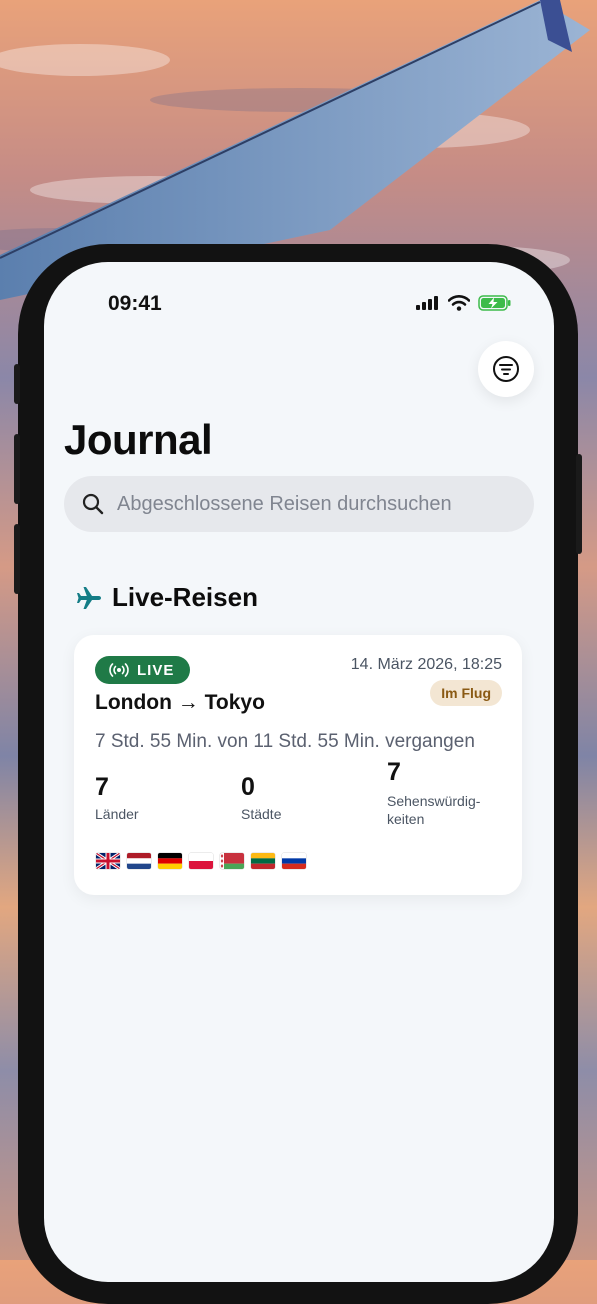 The height and width of the screenshot is (1304, 597). What do you see at coordinates (185, 597) in the screenshot?
I see `section-label: Live-Reisen` at bounding box center [185, 597].